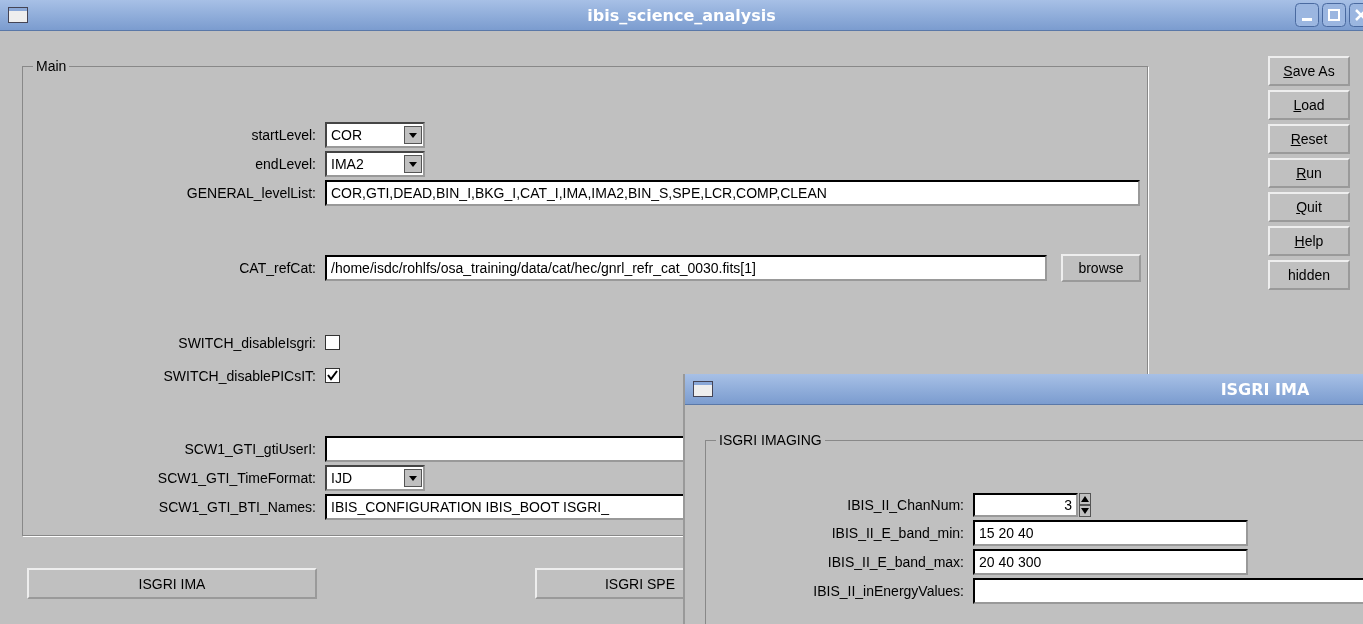 Image resolution: width=1363 pixels, height=624 pixels. What do you see at coordinates (770, 440) in the screenshot?
I see `group-label: ISGRI IMAGING` at bounding box center [770, 440].